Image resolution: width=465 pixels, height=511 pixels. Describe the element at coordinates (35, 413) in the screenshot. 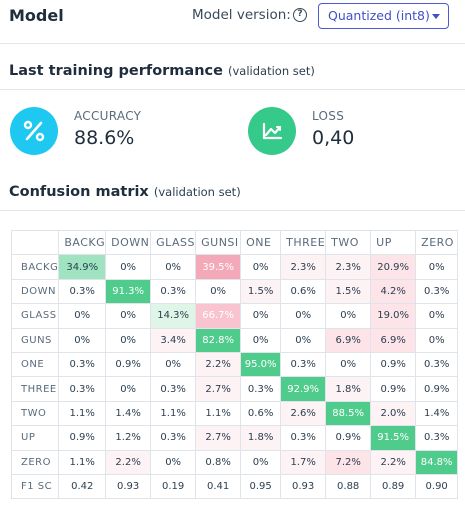

I see `row-header: TWO` at that location.